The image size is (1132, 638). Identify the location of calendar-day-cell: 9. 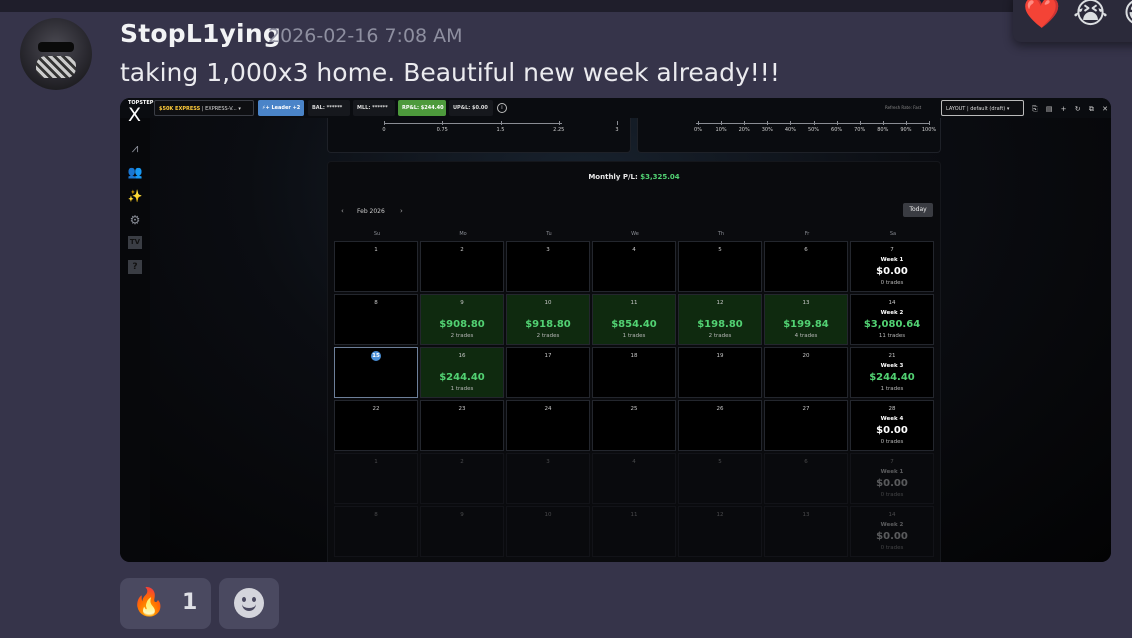
(462, 531).